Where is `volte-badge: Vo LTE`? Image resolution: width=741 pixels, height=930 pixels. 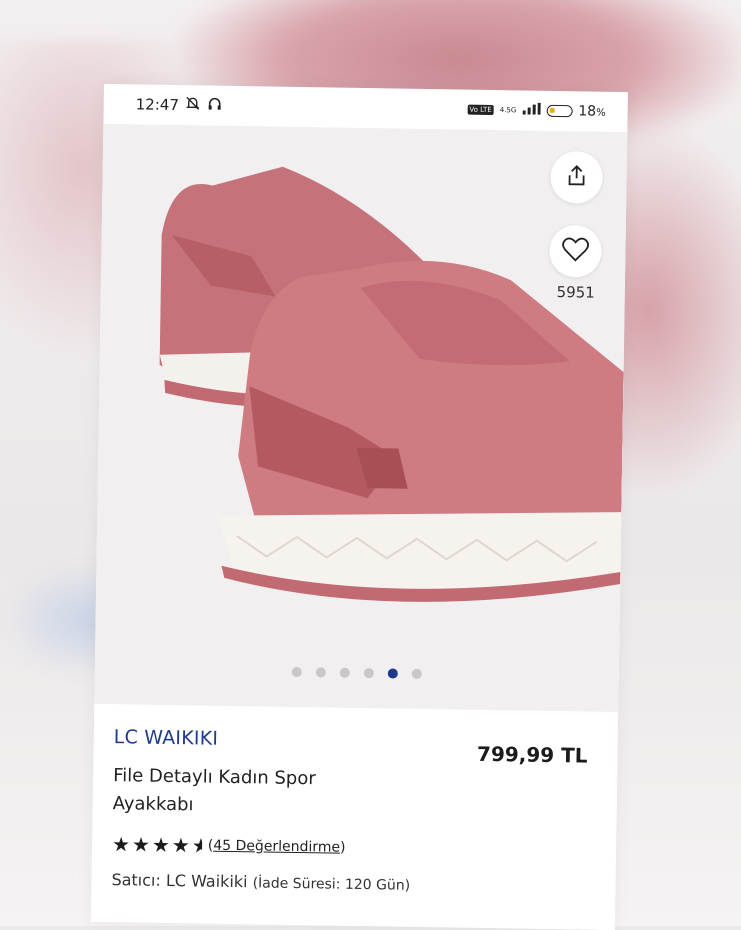
volte-badge: Vo LTE is located at coordinates (480, 110).